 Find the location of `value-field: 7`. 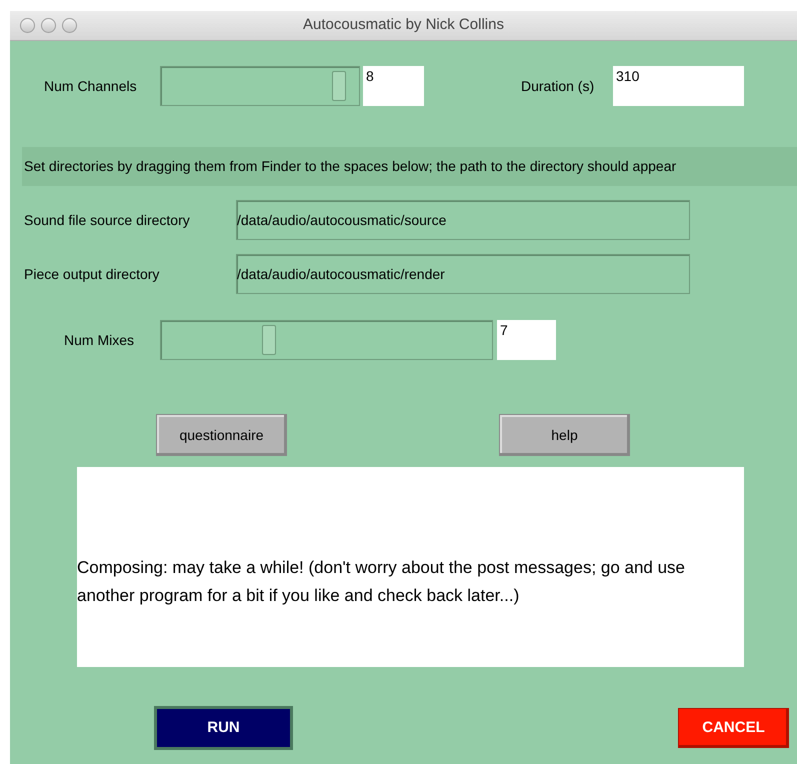

value-field: 7 is located at coordinates (526, 340).